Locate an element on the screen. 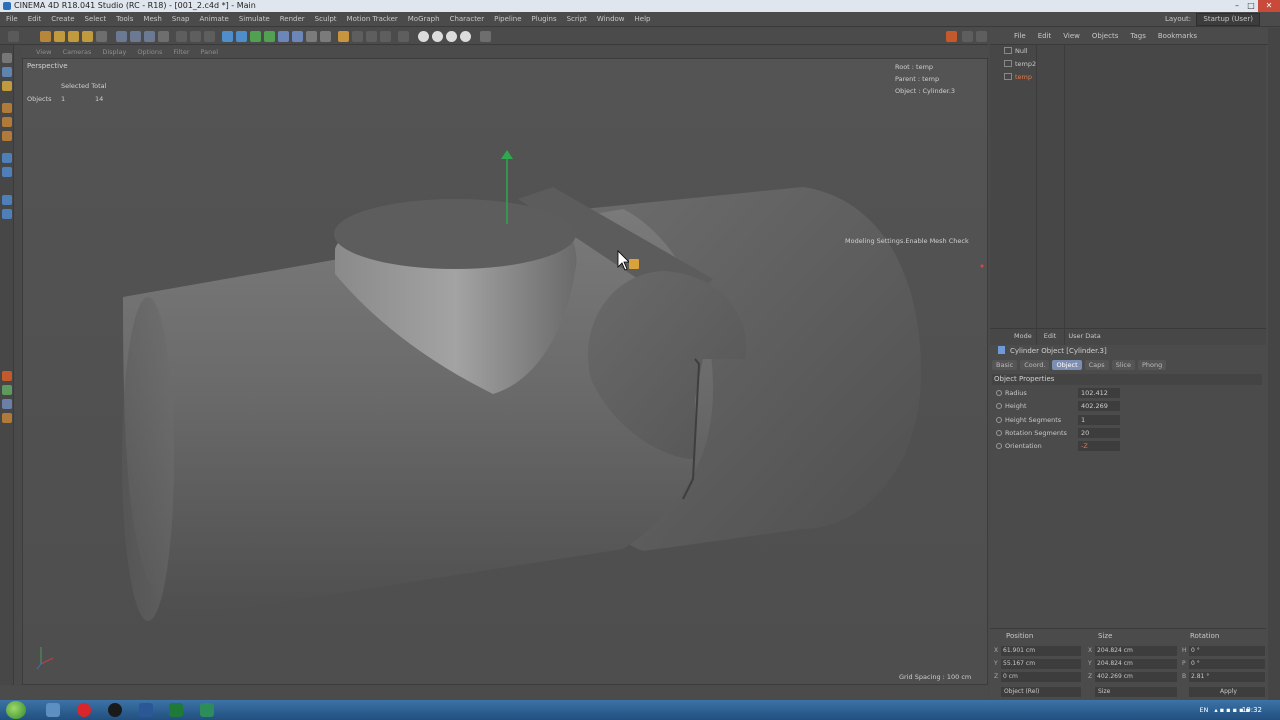 The height and width of the screenshot is (720, 1280). tweak-mode-icon is located at coordinates (7, 172).